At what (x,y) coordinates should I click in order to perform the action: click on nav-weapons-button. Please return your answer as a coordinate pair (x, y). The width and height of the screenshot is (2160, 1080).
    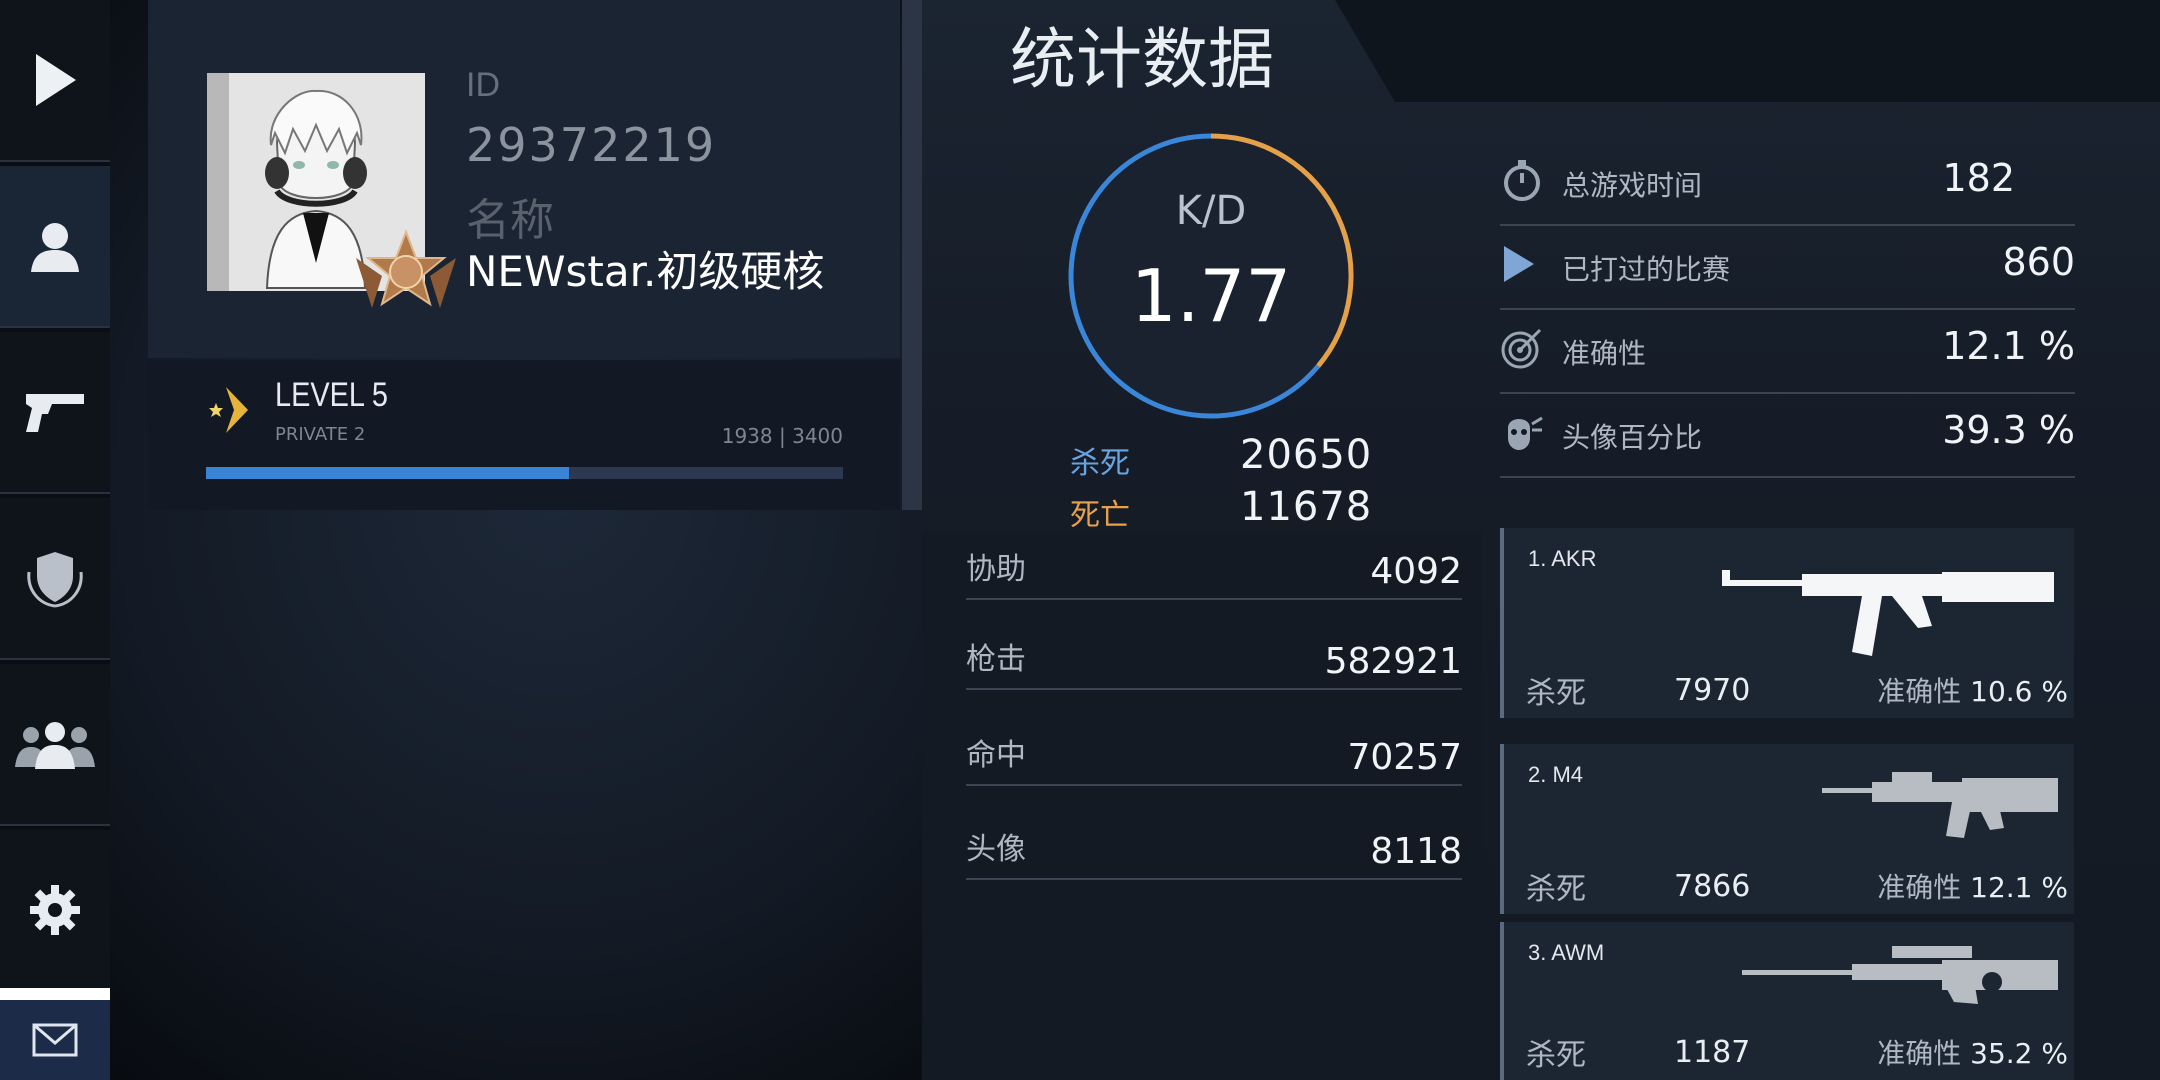
    Looking at the image, I should click on (55, 413).